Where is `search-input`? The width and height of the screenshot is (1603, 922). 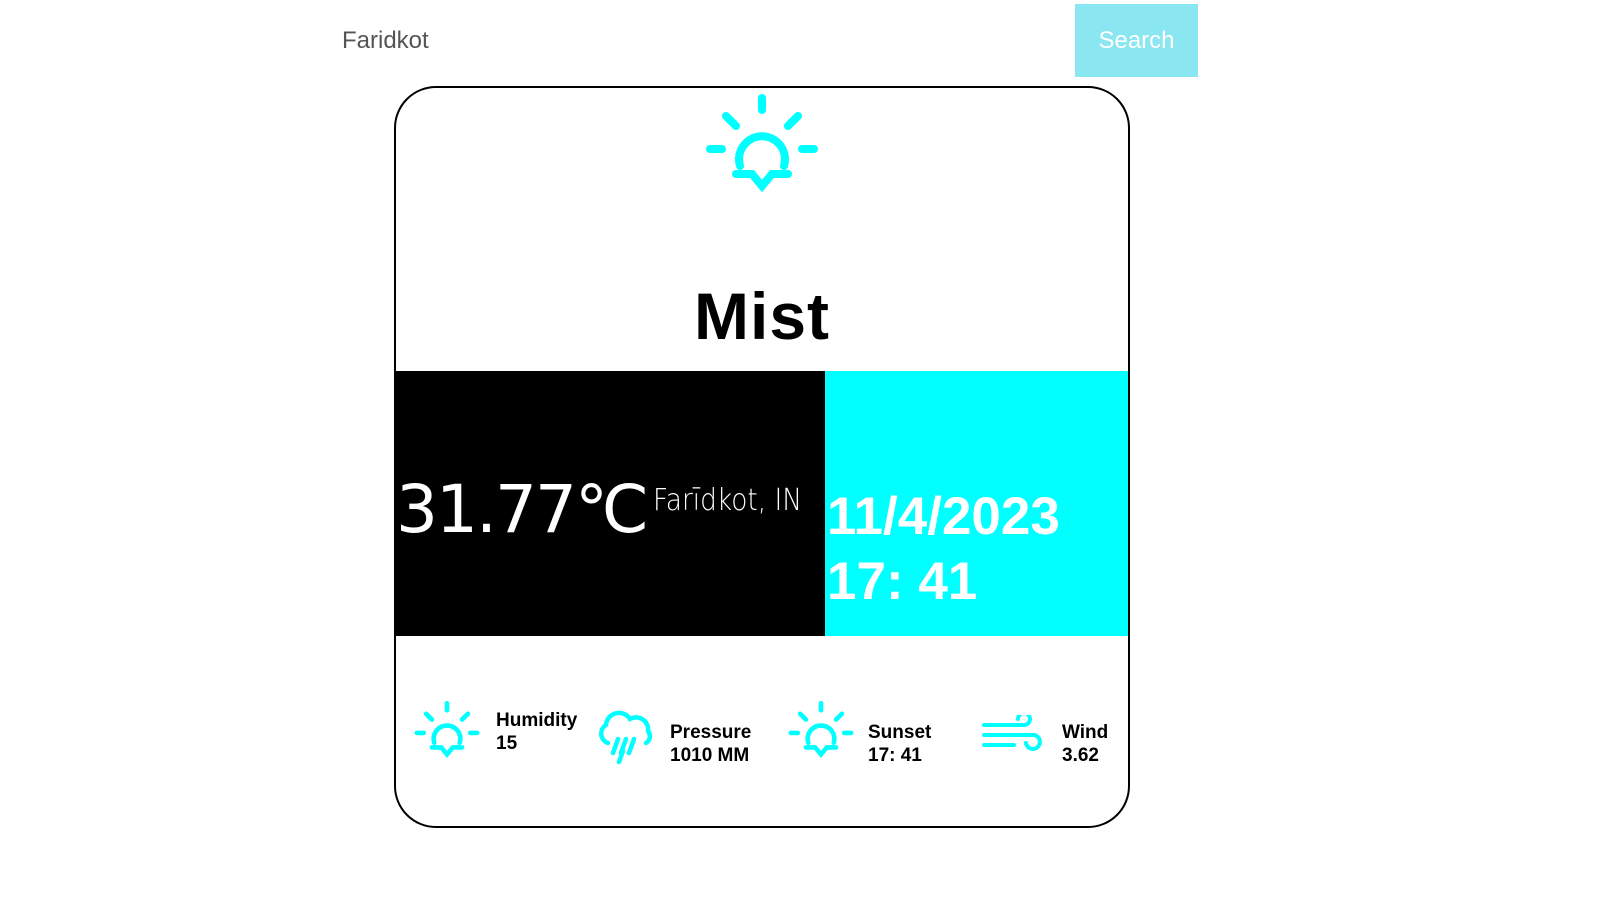
search-input is located at coordinates (700, 40).